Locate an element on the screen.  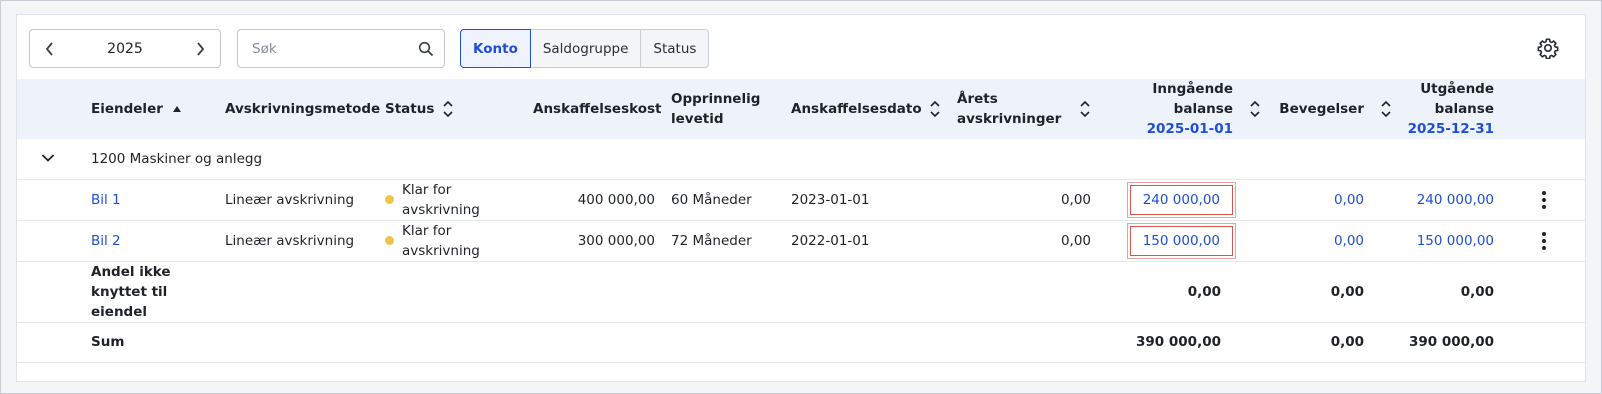
cost-cell: 400 000,00 is located at coordinates (594, 200).